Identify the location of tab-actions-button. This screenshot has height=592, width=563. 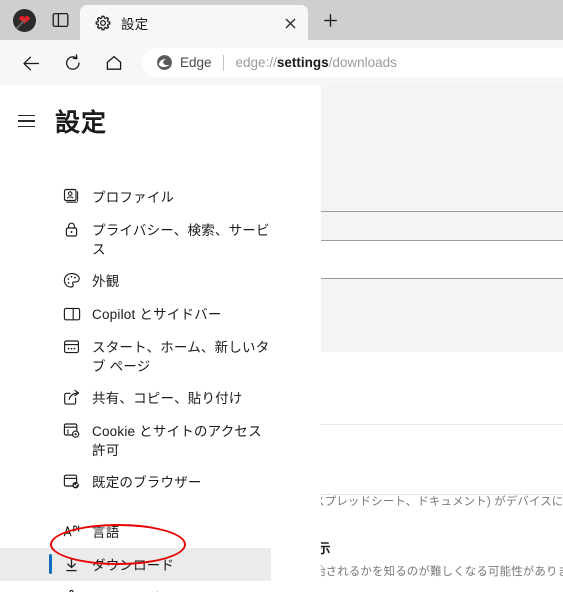
(60, 20).